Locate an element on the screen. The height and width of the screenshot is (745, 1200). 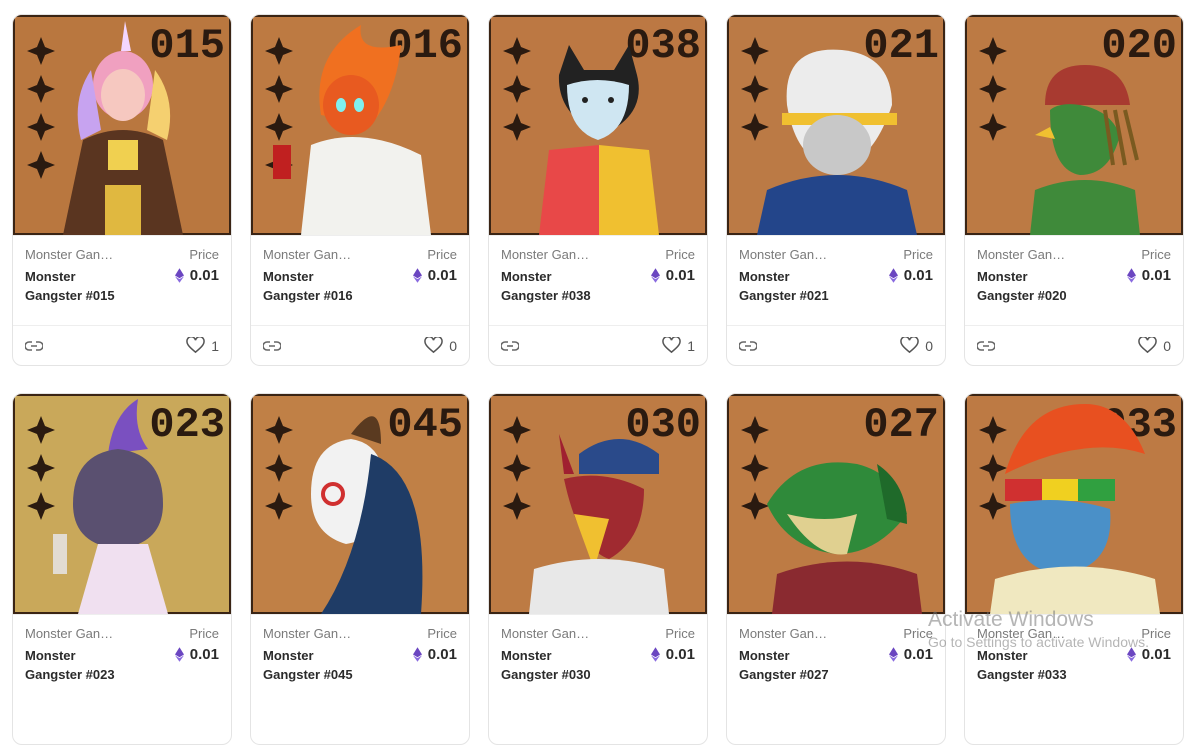
nft-name: Monster Gangster #038 is located at coordinates (556, 286).